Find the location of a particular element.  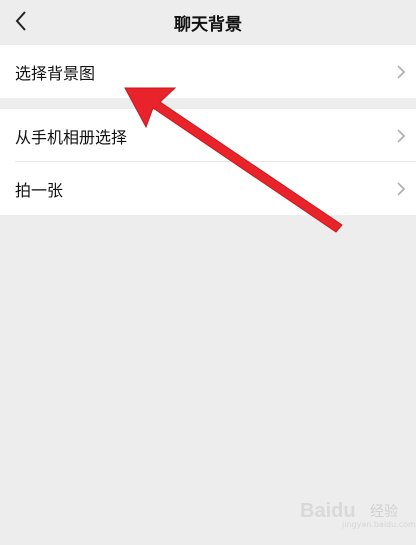

choose-from-album-row: 从手机相册选择 is located at coordinates (208, 135).